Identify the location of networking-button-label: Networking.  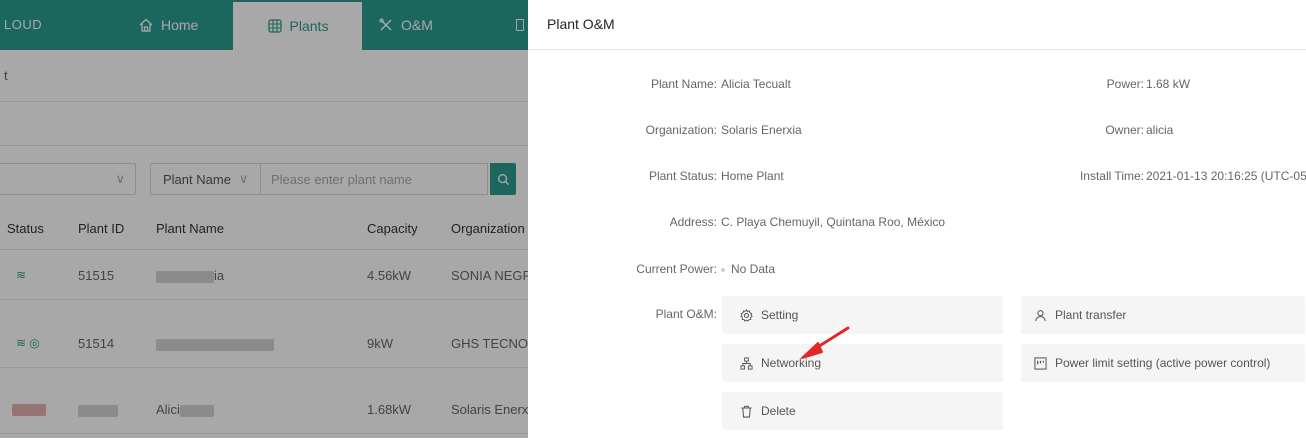
(791, 363).